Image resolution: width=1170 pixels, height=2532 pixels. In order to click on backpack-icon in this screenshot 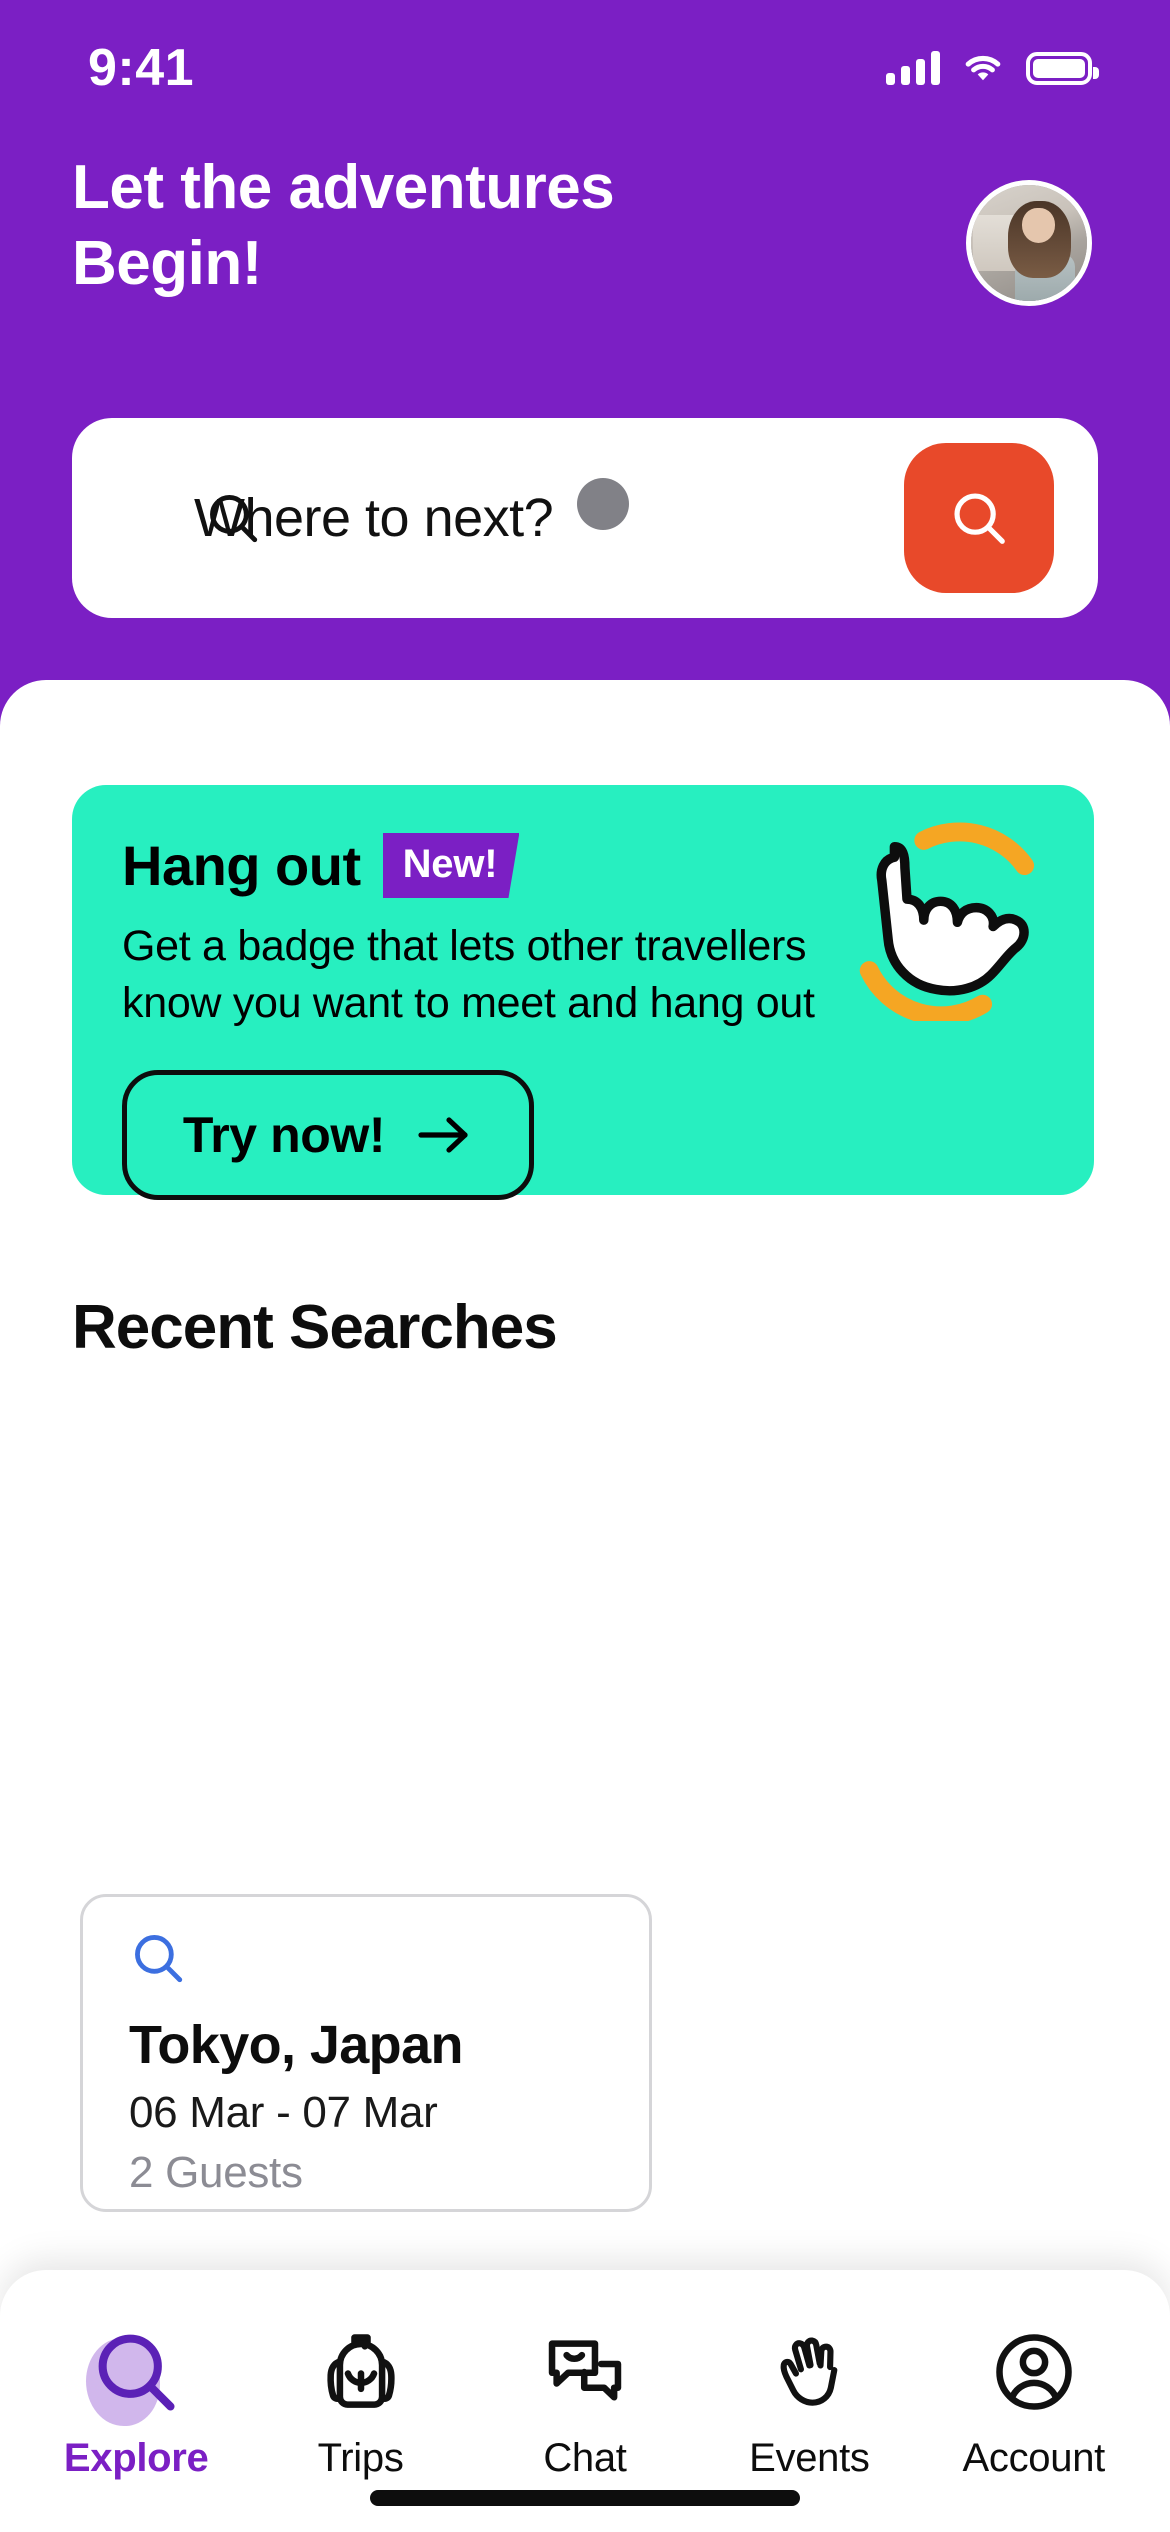, I will do `click(361, 2372)`.